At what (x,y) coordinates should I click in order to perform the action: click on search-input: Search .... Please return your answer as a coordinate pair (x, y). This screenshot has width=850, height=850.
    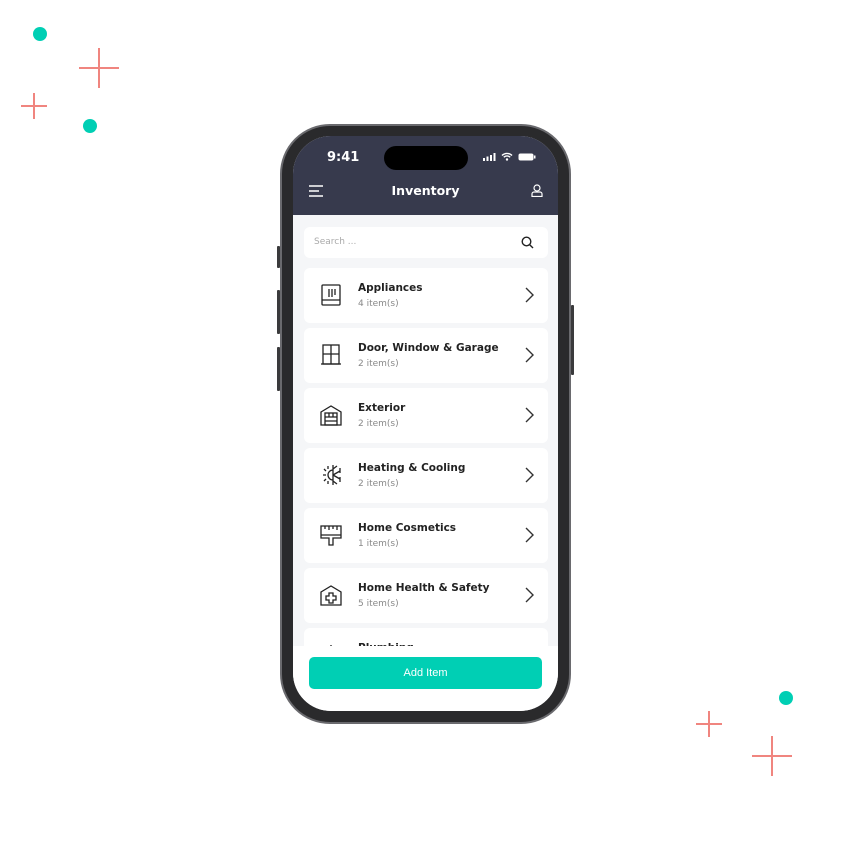
    Looking at the image, I should click on (426, 242).